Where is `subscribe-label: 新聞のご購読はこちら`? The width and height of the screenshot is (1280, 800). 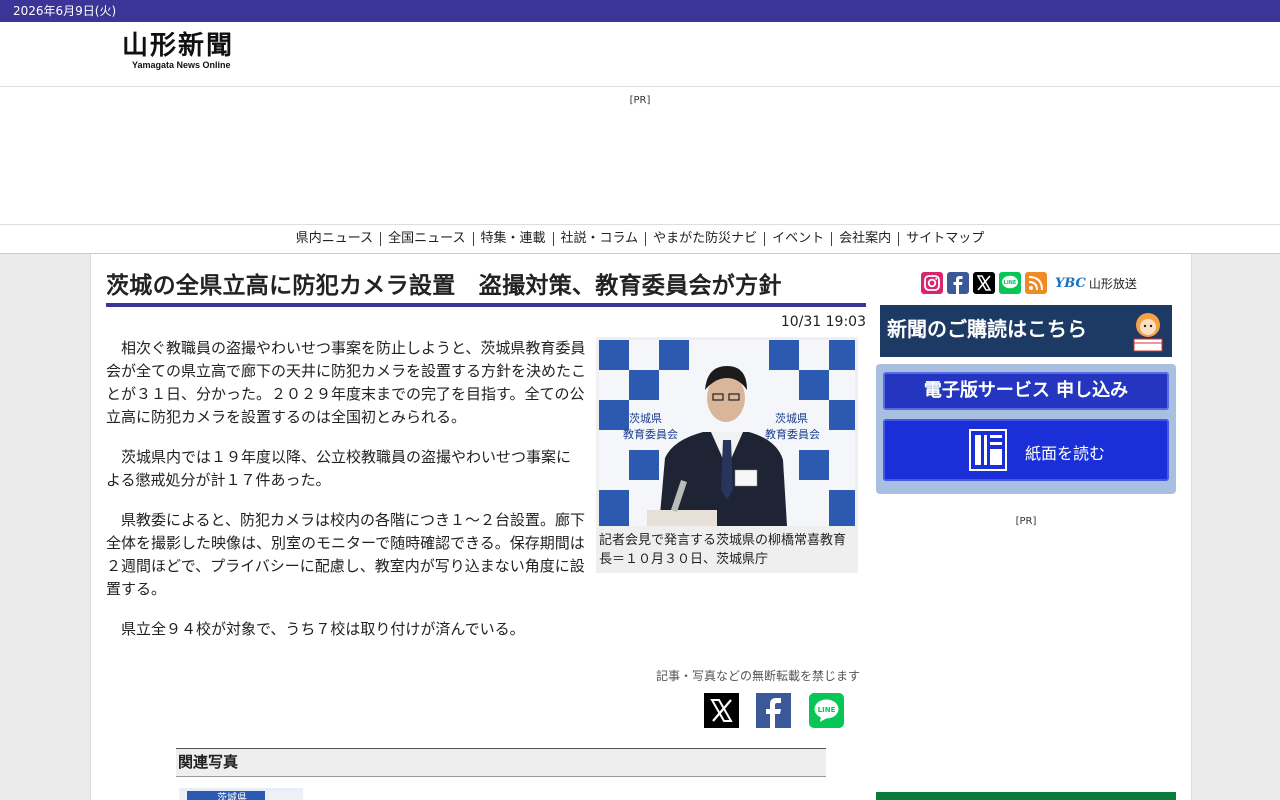
subscribe-label: 新聞のご購読はこちら is located at coordinates (987, 329).